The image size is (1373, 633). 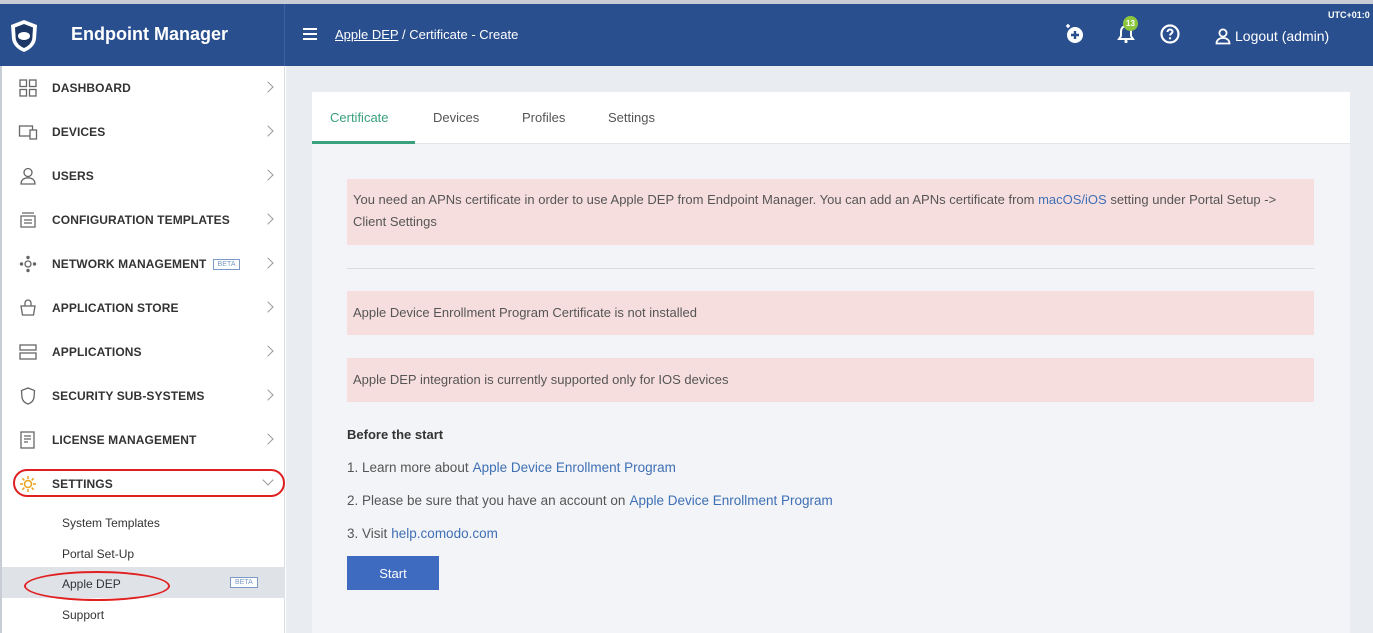 What do you see at coordinates (363, 142) in the screenshot?
I see `active-tab-indicator` at bounding box center [363, 142].